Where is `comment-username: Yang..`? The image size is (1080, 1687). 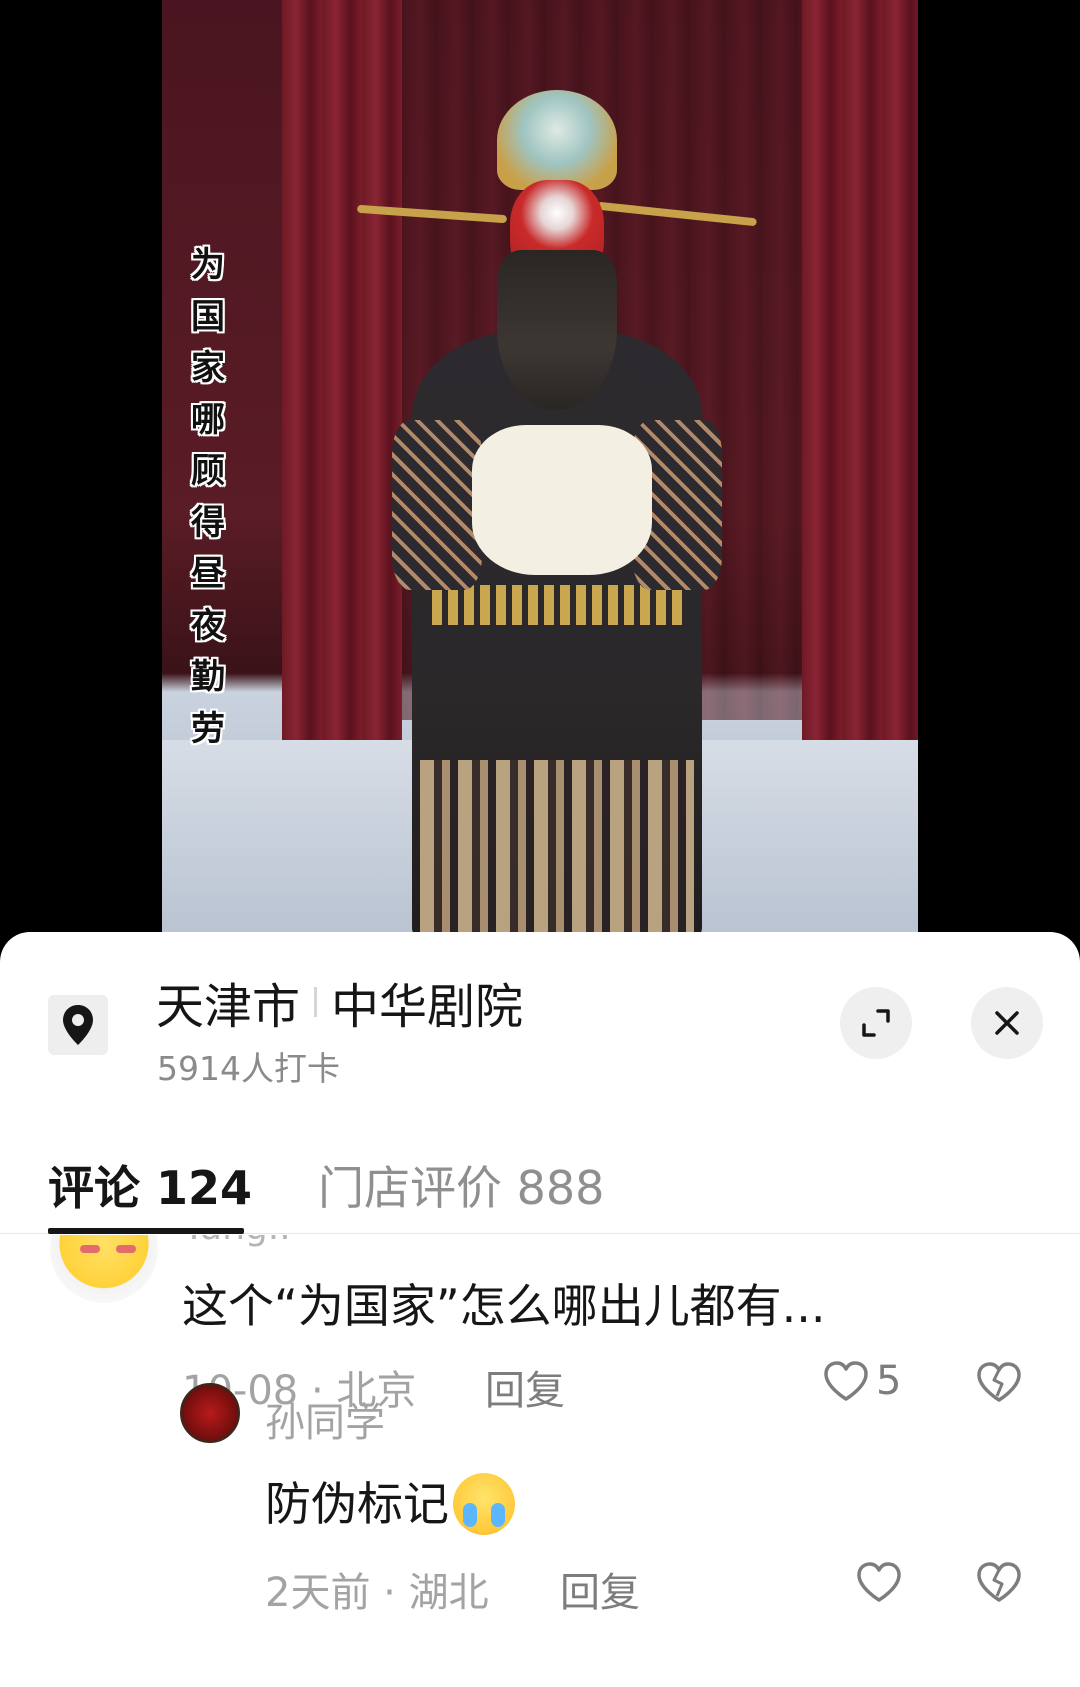 comment-username: Yang.. is located at coordinates (237, 1241).